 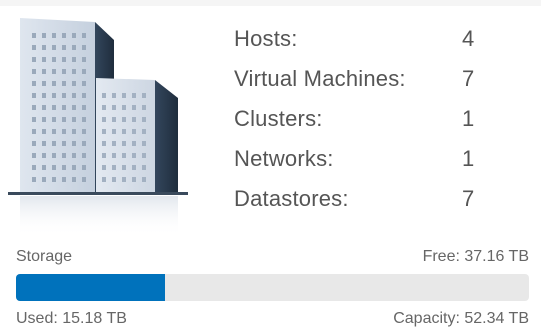 I want to click on storage-used-label: Used: 15.18 TB, so click(x=71, y=318).